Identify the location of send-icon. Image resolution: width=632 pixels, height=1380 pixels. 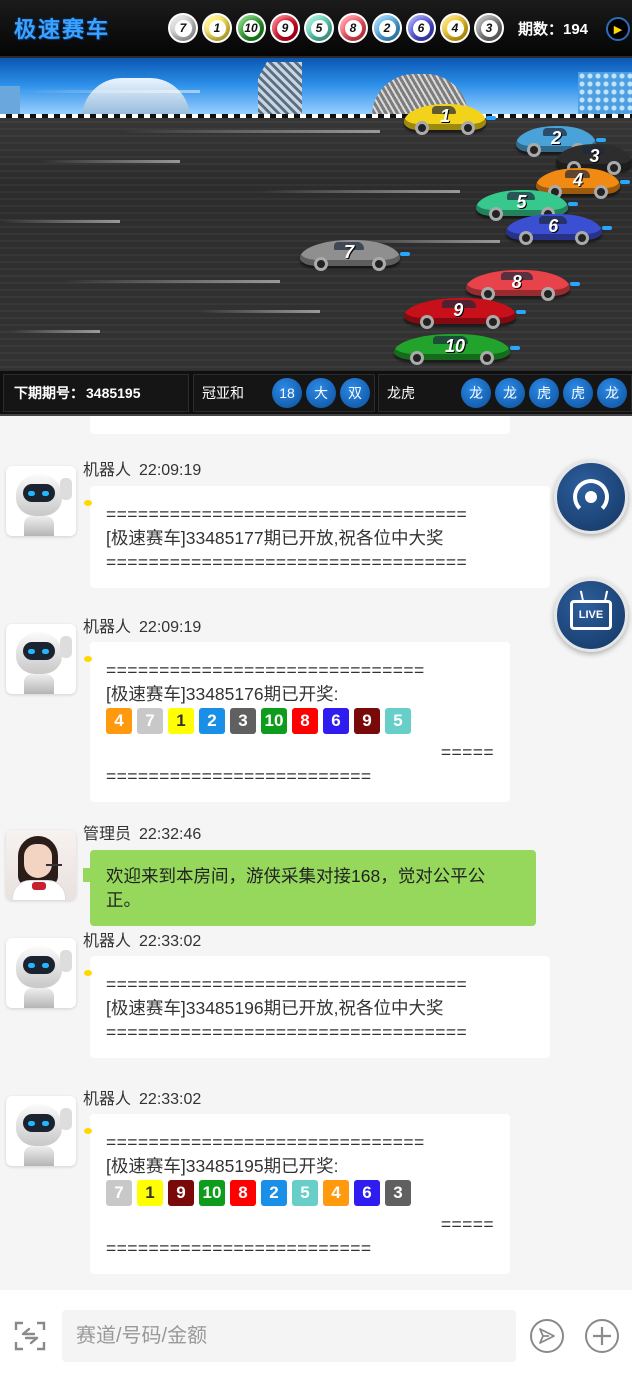
(547, 1336).